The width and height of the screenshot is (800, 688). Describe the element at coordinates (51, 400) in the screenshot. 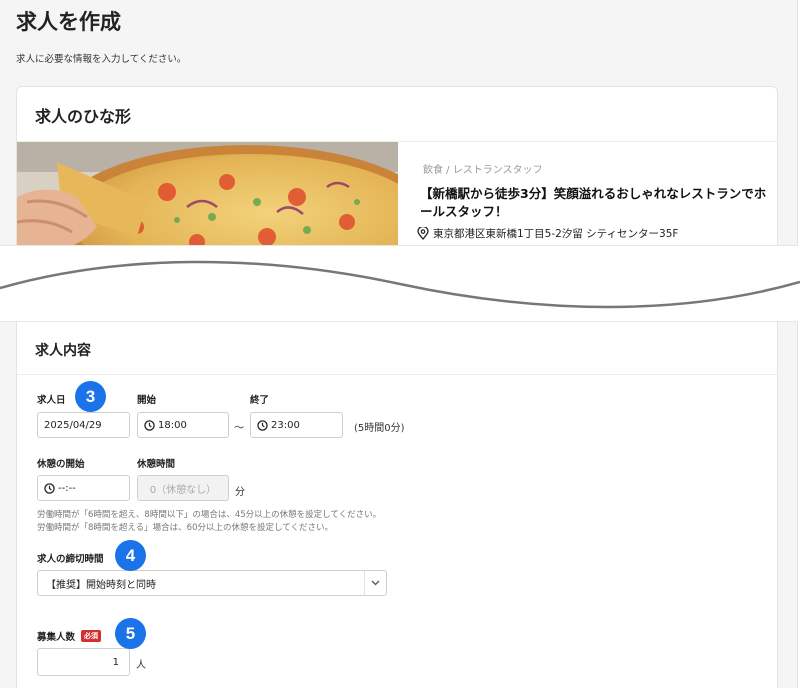

I see `date-label: 求人日` at that location.